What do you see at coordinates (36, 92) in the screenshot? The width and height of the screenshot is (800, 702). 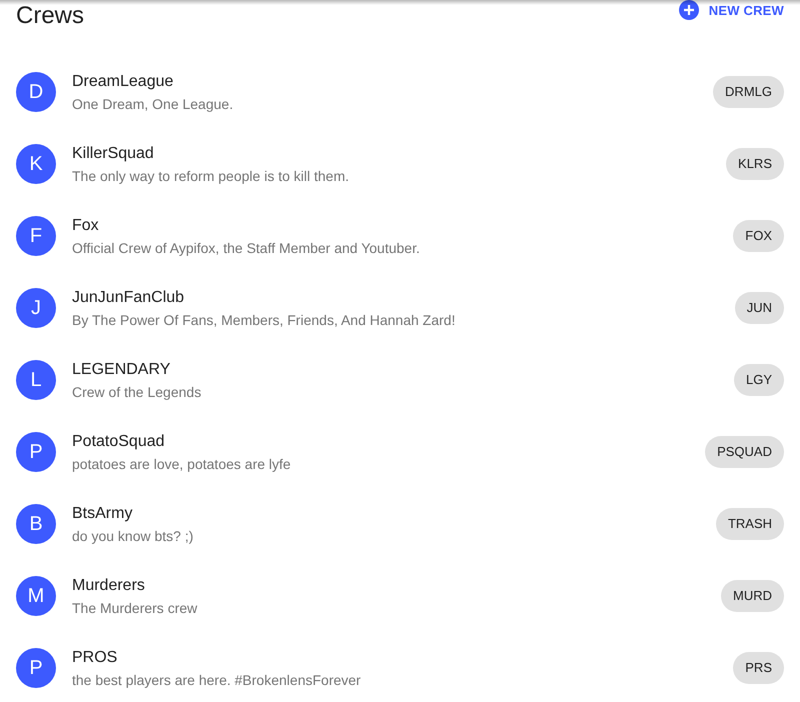 I see `crew-avatar: D` at bounding box center [36, 92].